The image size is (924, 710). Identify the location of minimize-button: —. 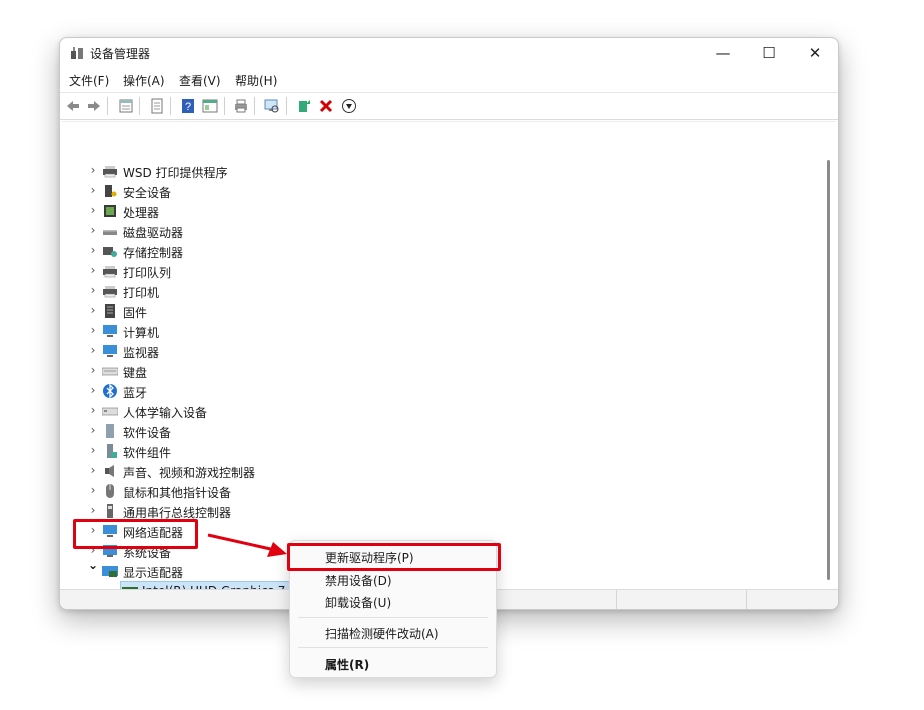
(723, 53).